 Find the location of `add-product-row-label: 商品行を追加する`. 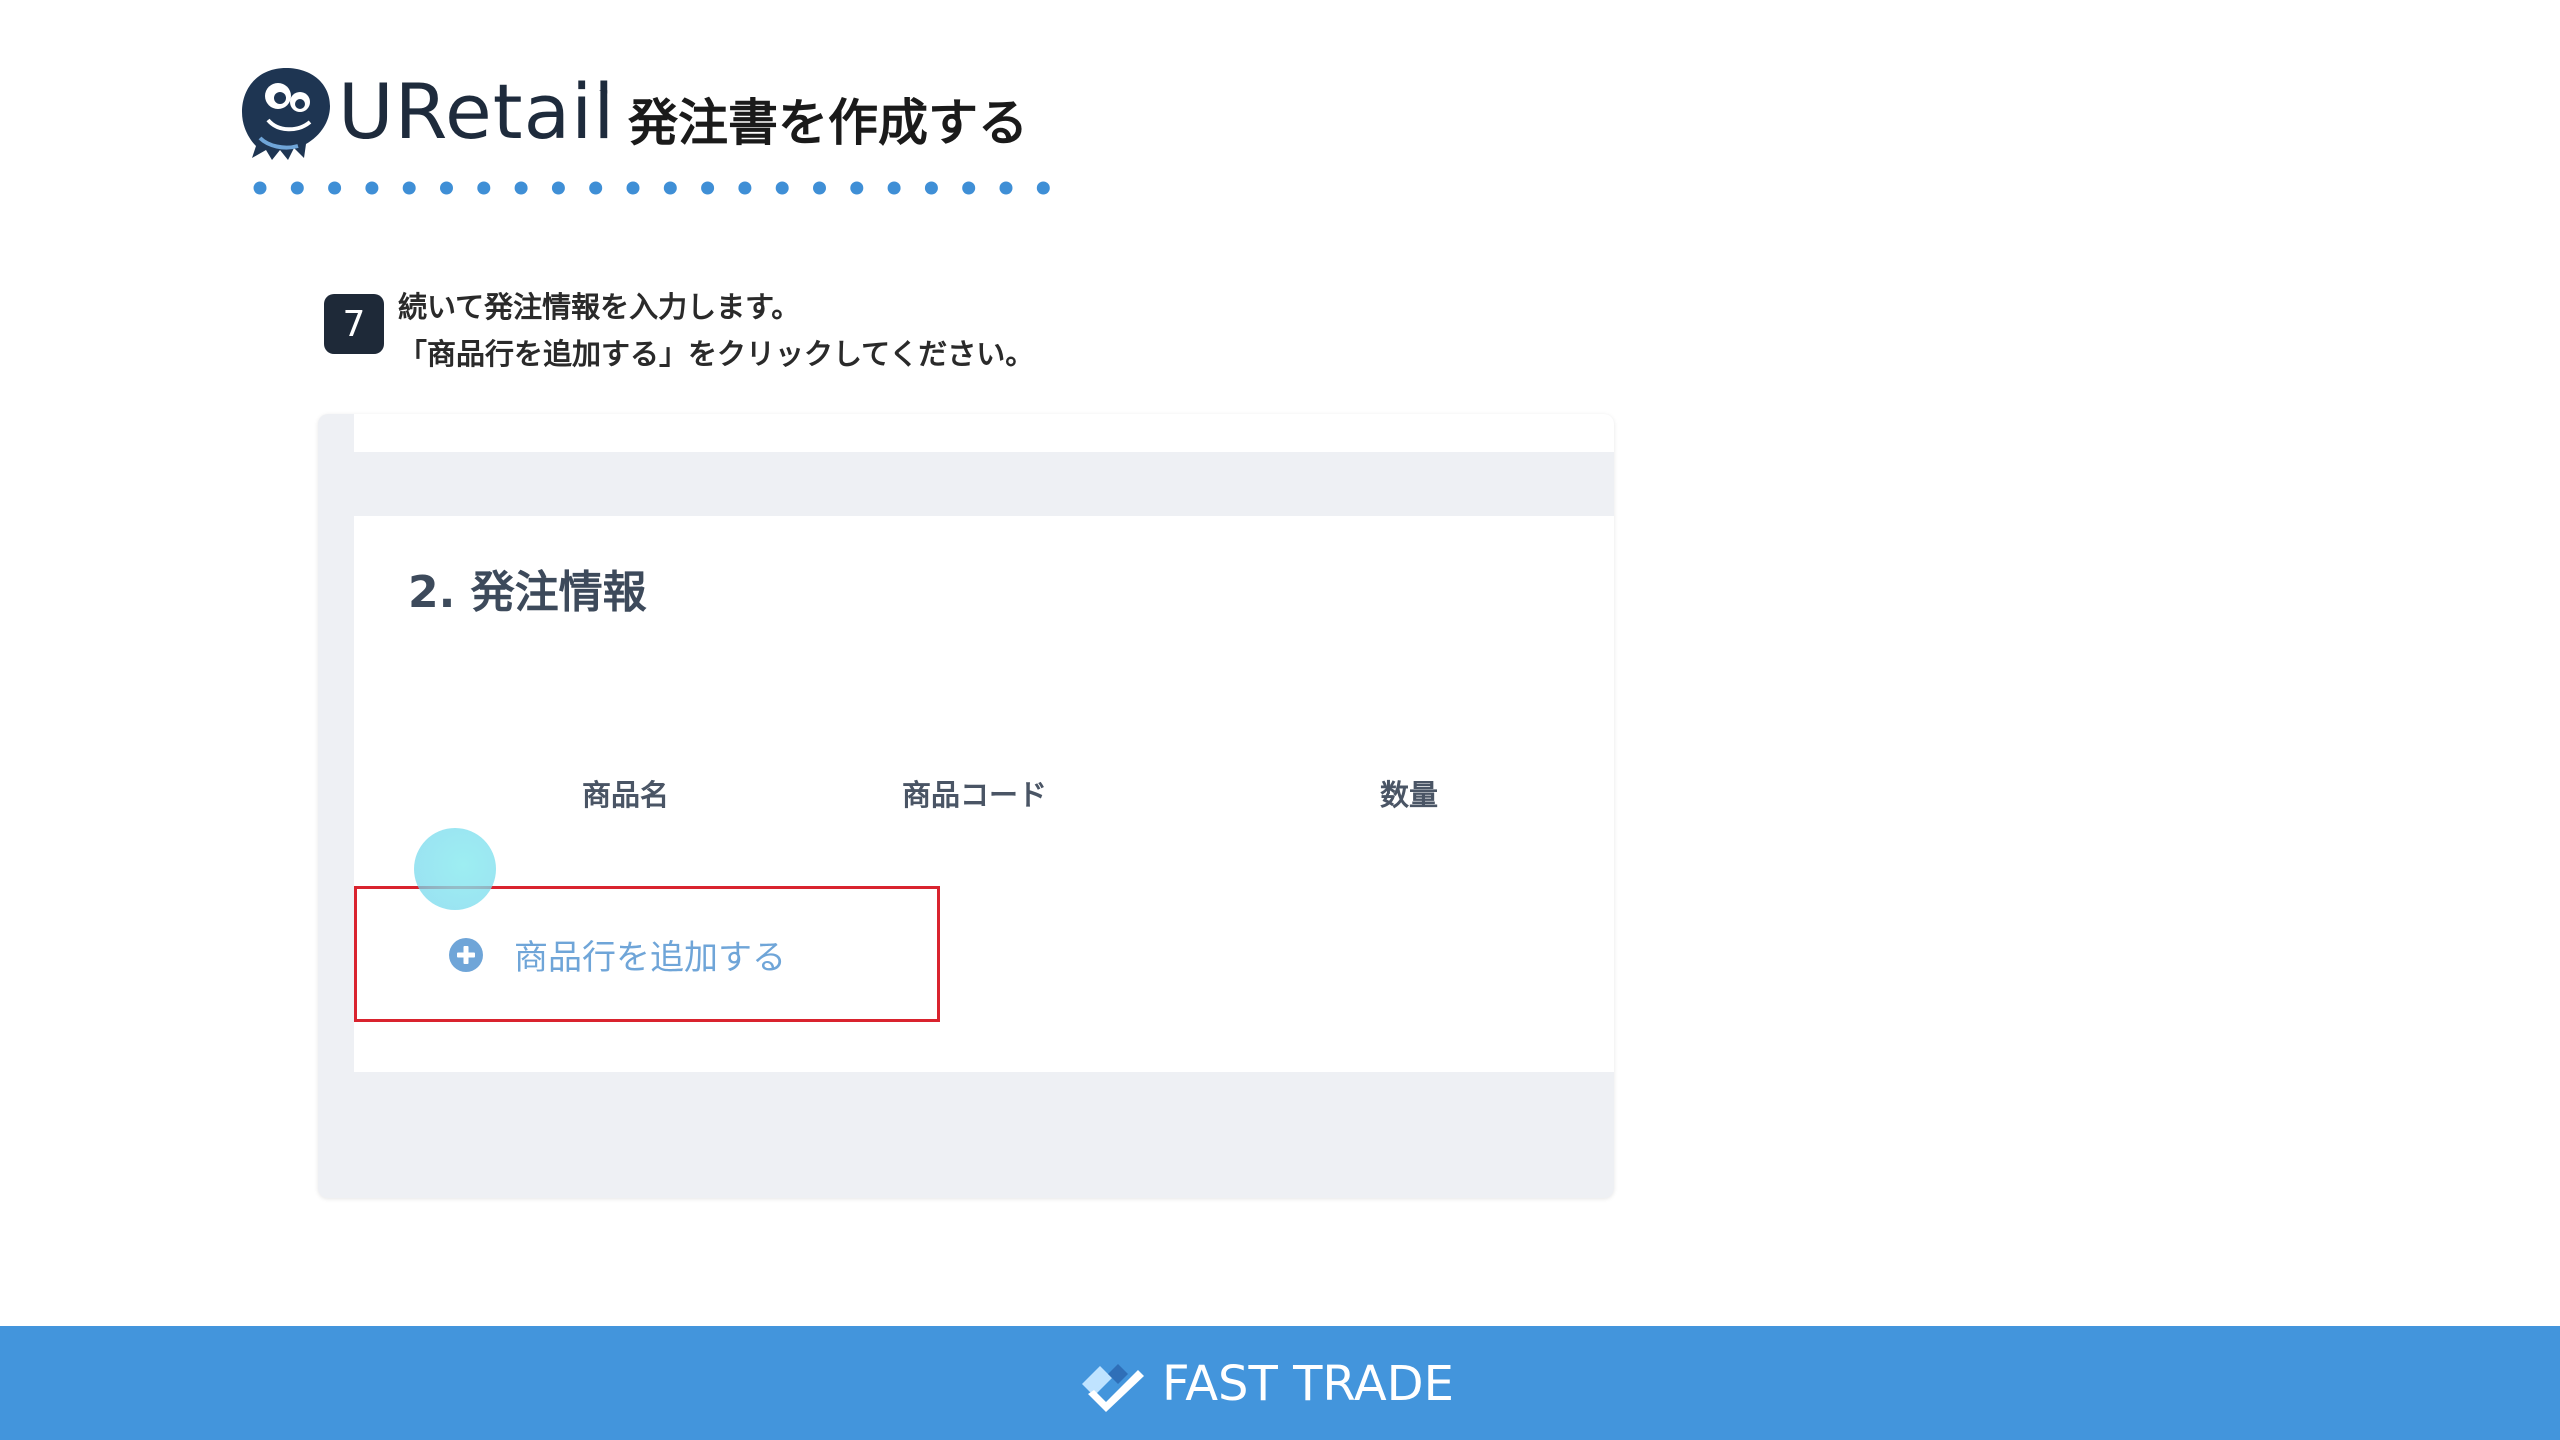

add-product-row-label: 商品行を追加する is located at coordinates (650, 958).